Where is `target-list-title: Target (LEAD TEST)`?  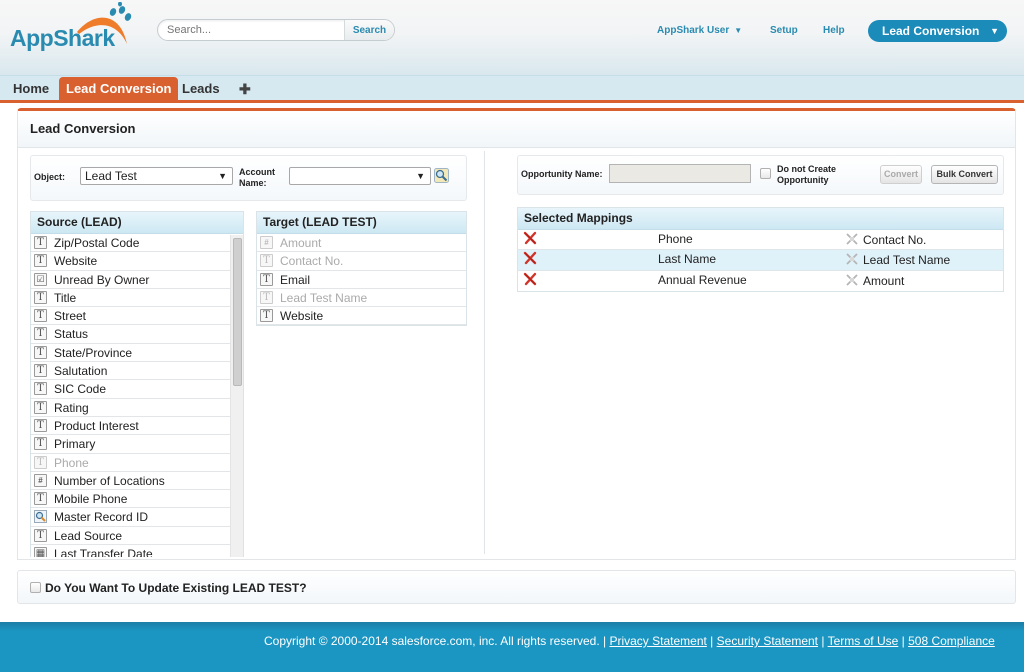
target-list-title: Target (LEAD TEST) is located at coordinates (361, 223).